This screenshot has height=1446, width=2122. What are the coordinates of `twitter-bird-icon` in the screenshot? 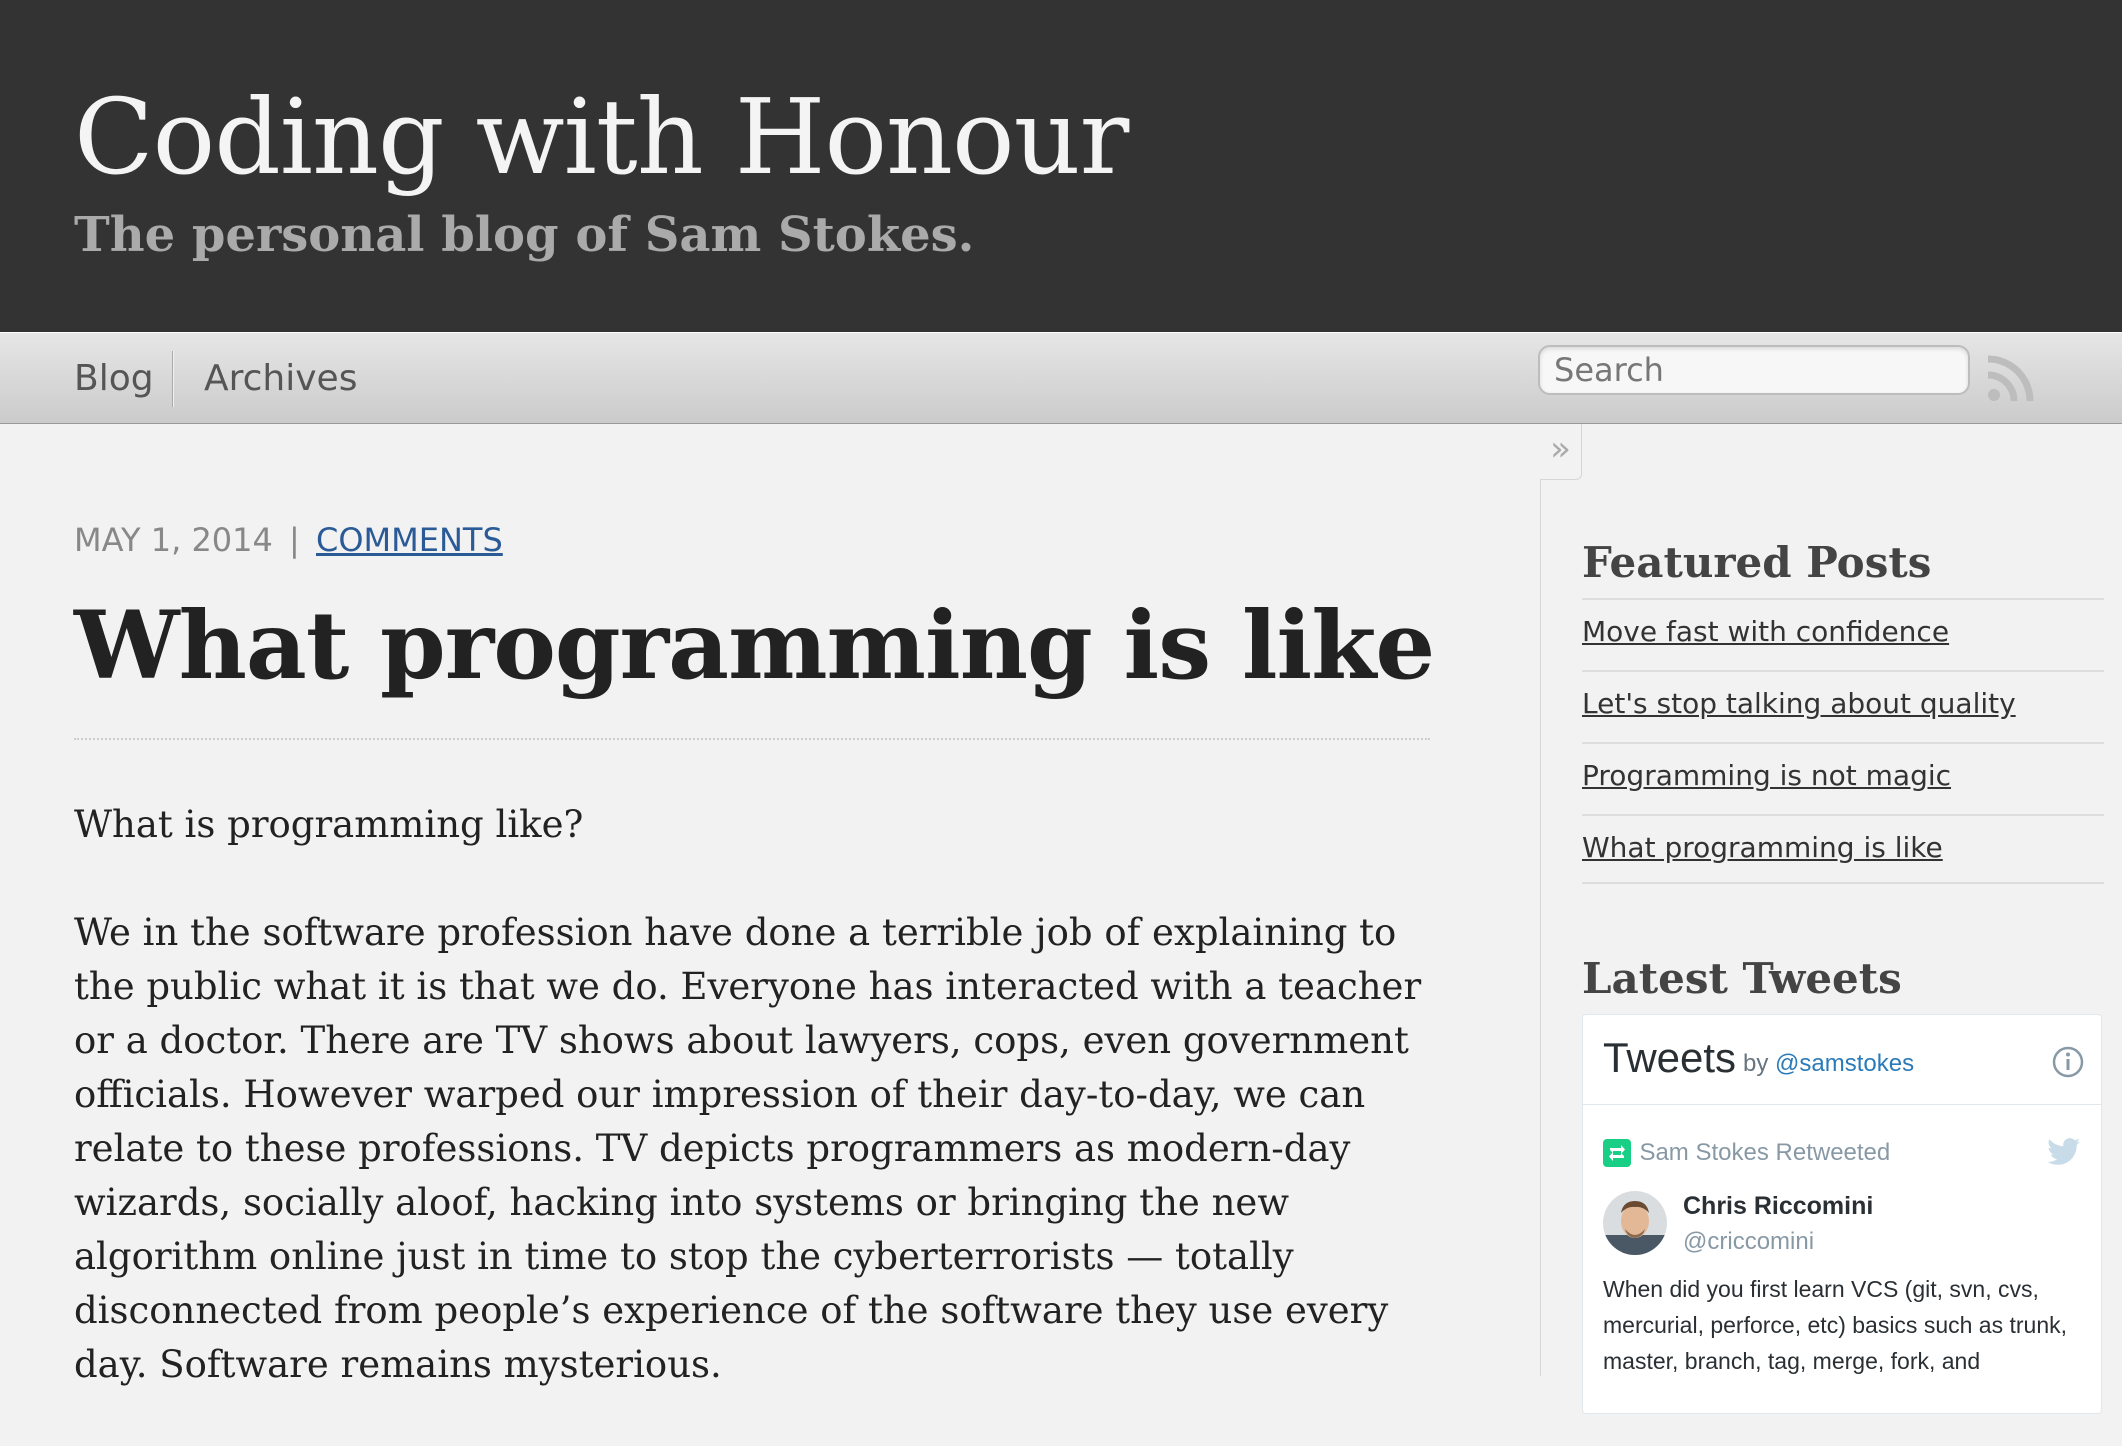 It's located at (2064, 1152).